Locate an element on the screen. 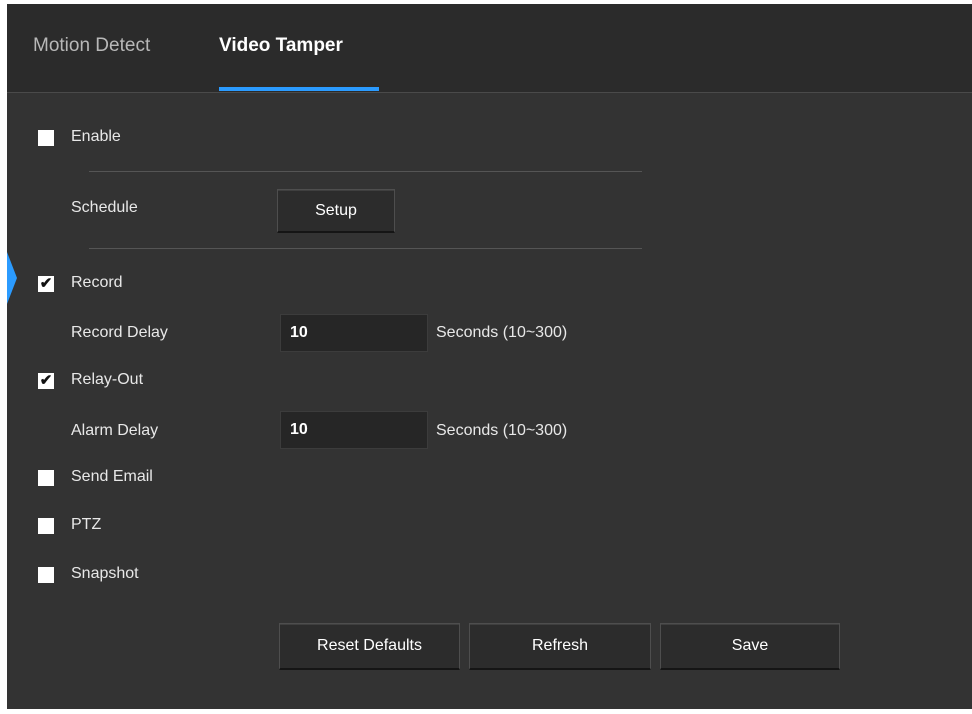 The image size is (972, 714). send-email-label: Send Email is located at coordinates (112, 476).